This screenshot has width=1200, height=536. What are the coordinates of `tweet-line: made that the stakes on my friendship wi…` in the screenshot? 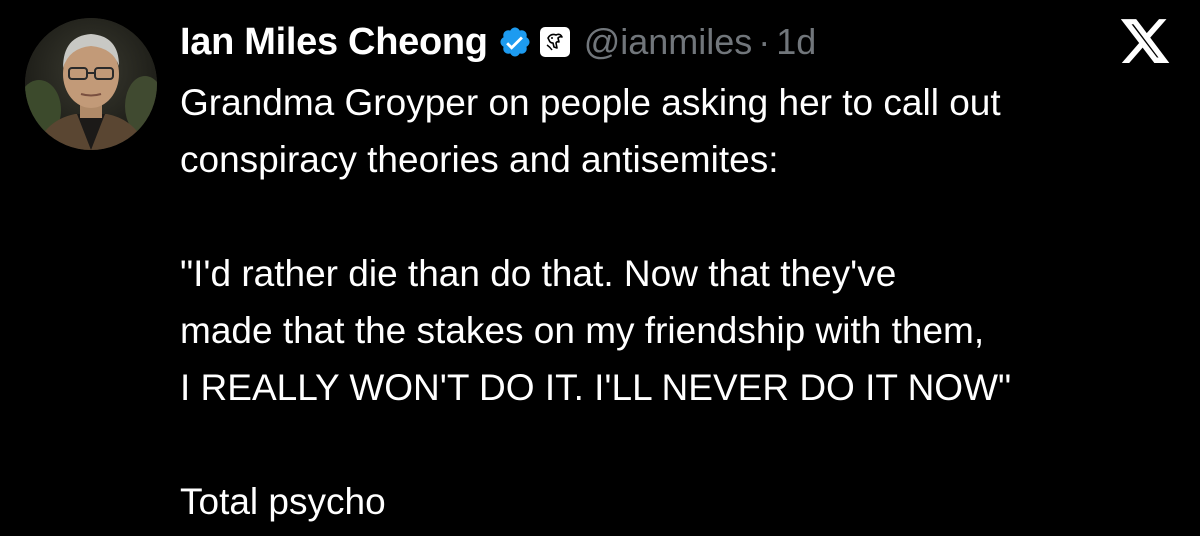 It's located at (582, 330).